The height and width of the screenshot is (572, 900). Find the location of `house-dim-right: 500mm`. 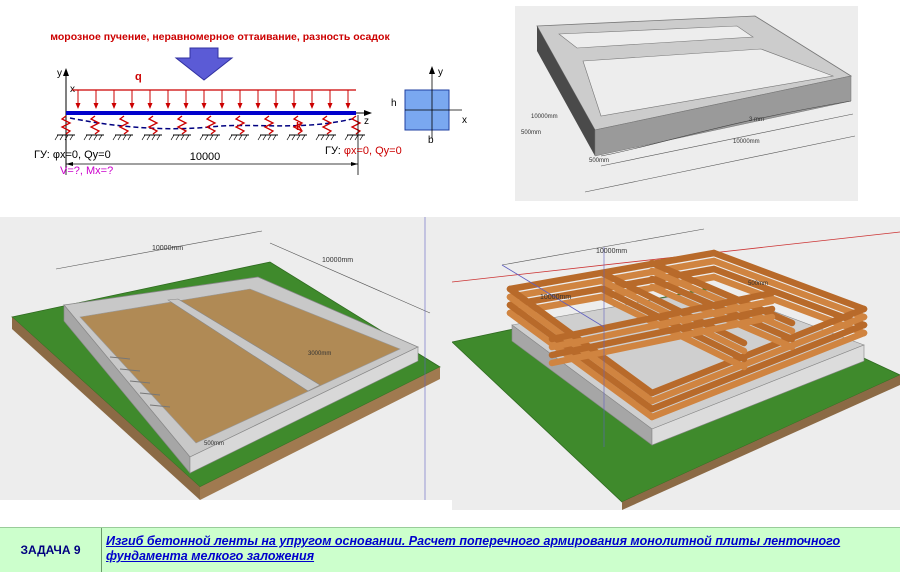

house-dim-right: 500mm is located at coordinates (758, 284).